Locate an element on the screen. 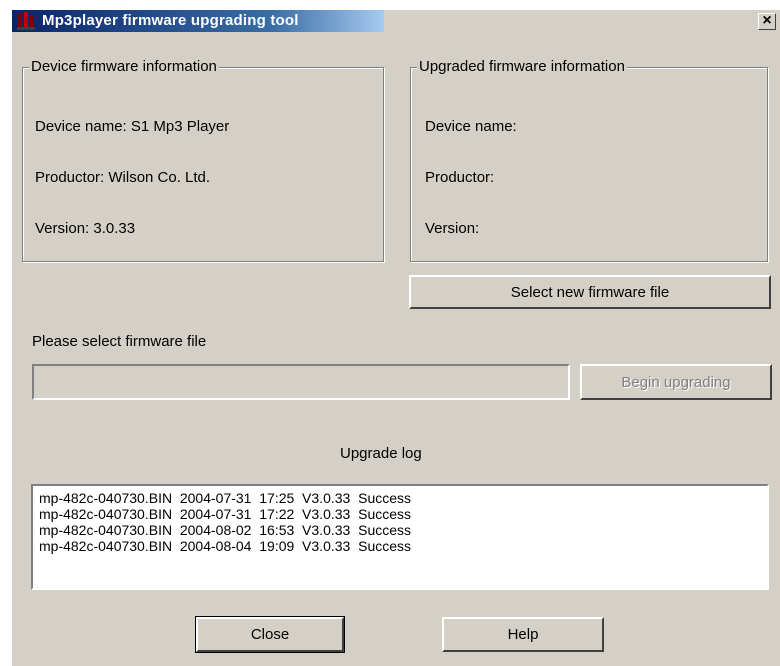 The width and height of the screenshot is (780, 666). upgraded-firmware-legend: Upgraded firmware information is located at coordinates (522, 66).